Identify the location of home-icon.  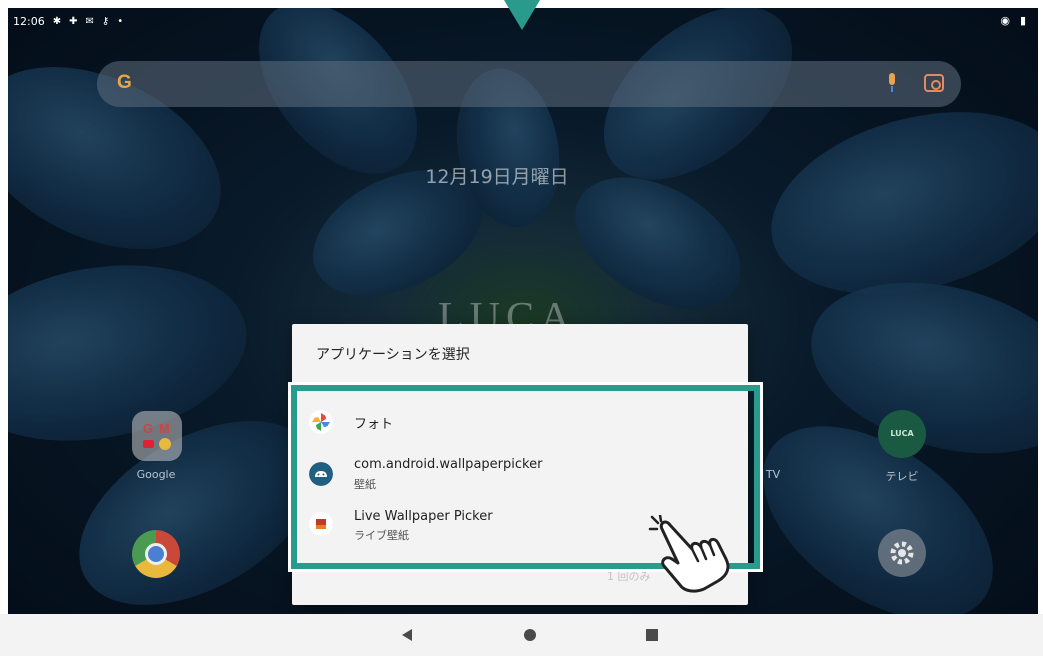
(530, 635).